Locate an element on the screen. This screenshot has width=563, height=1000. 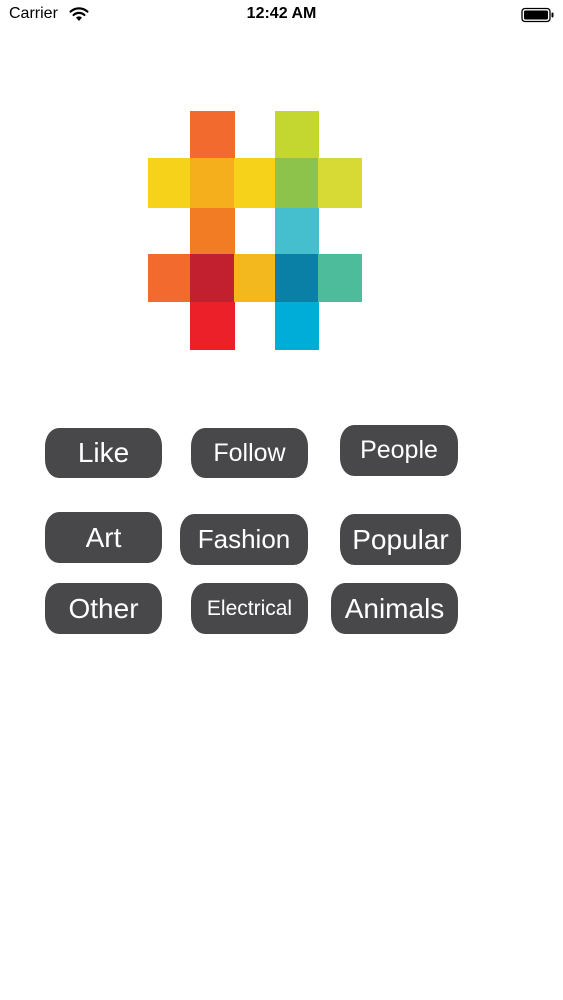
tag-button-animals: Animals is located at coordinates (394, 608).